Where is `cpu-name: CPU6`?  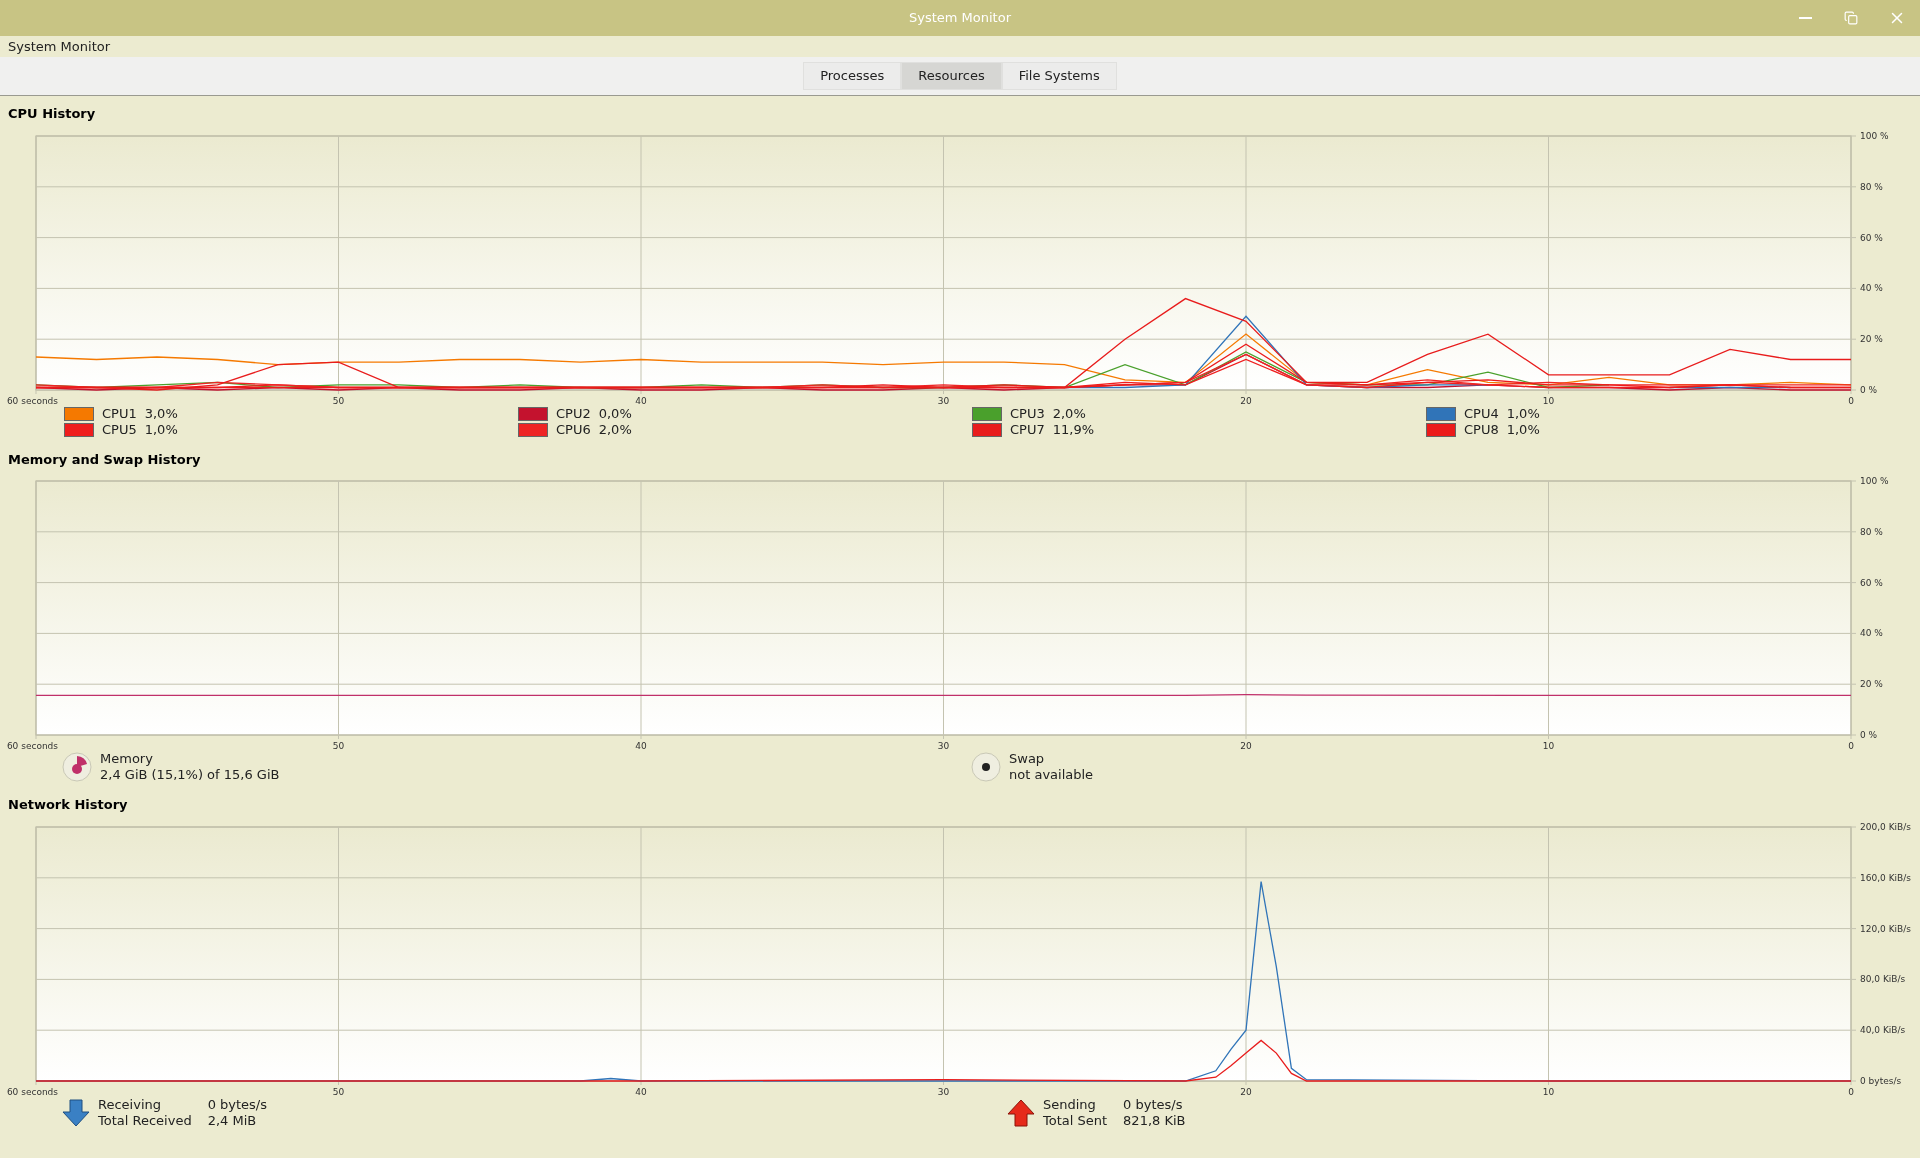 cpu-name: CPU6 is located at coordinates (573, 429).